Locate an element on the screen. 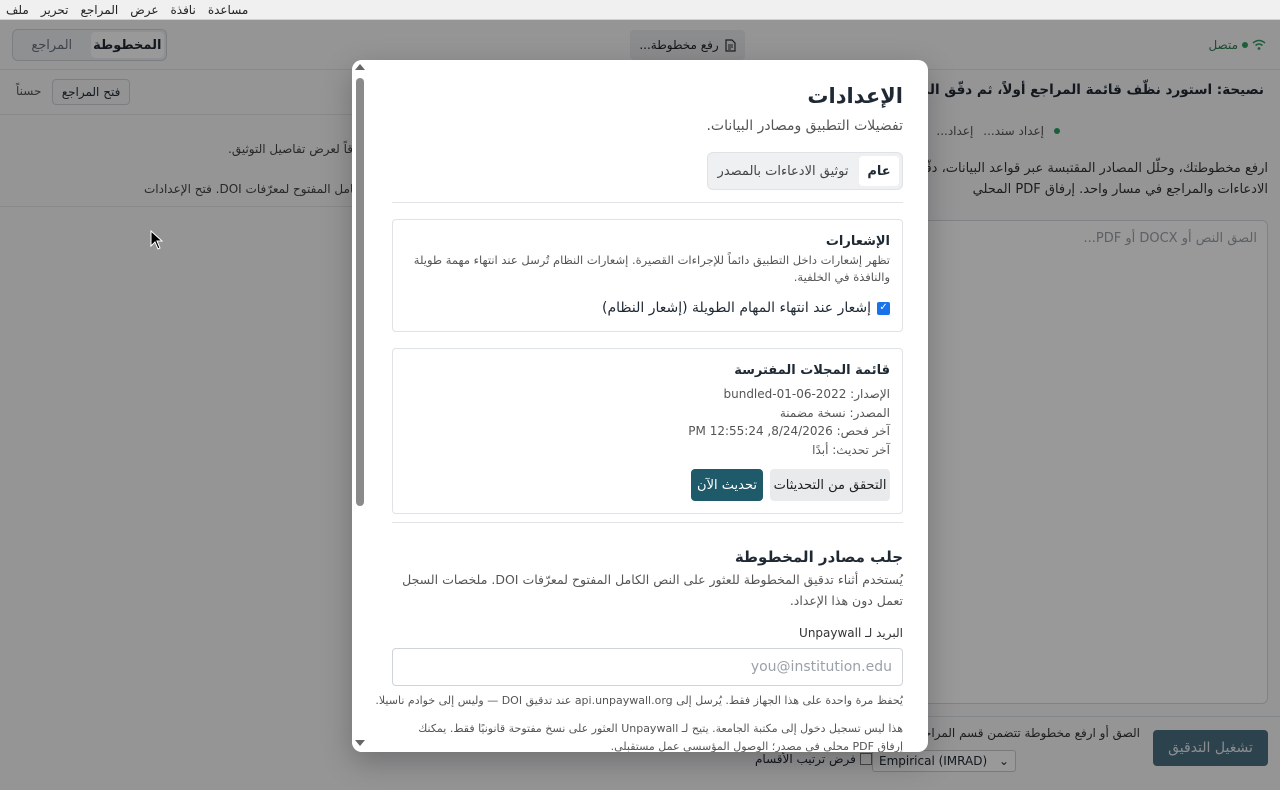 This screenshot has height=790, width=1280. menu-references: المراجع is located at coordinates (100, 10).